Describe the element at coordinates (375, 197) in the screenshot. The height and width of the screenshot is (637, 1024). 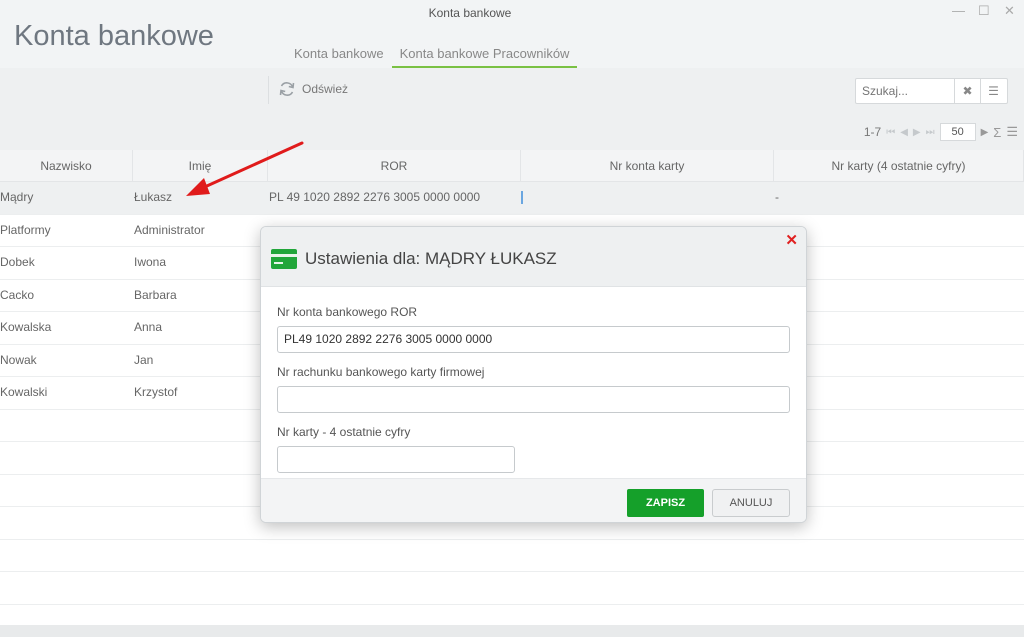
I see `cell-ror: PL 49 1020 2892 2276 3005 0000 0000` at that location.